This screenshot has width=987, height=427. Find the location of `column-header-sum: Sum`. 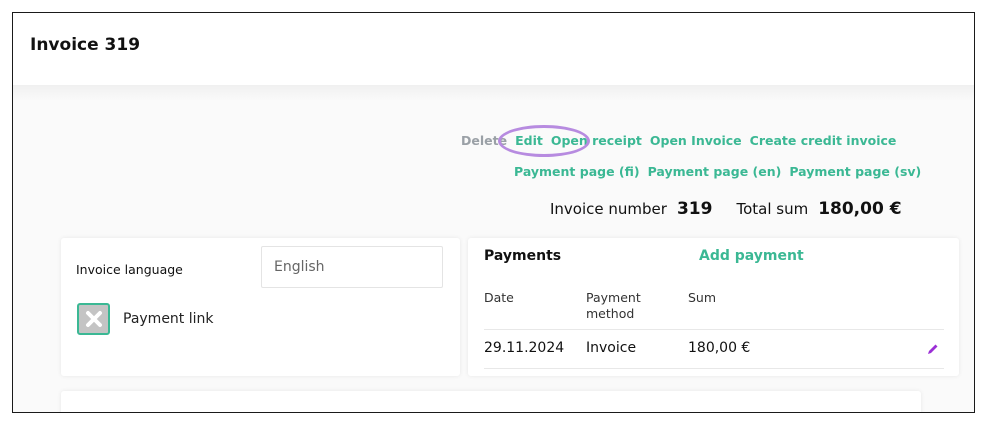

column-header-sum: Sum is located at coordinates (702, 297).